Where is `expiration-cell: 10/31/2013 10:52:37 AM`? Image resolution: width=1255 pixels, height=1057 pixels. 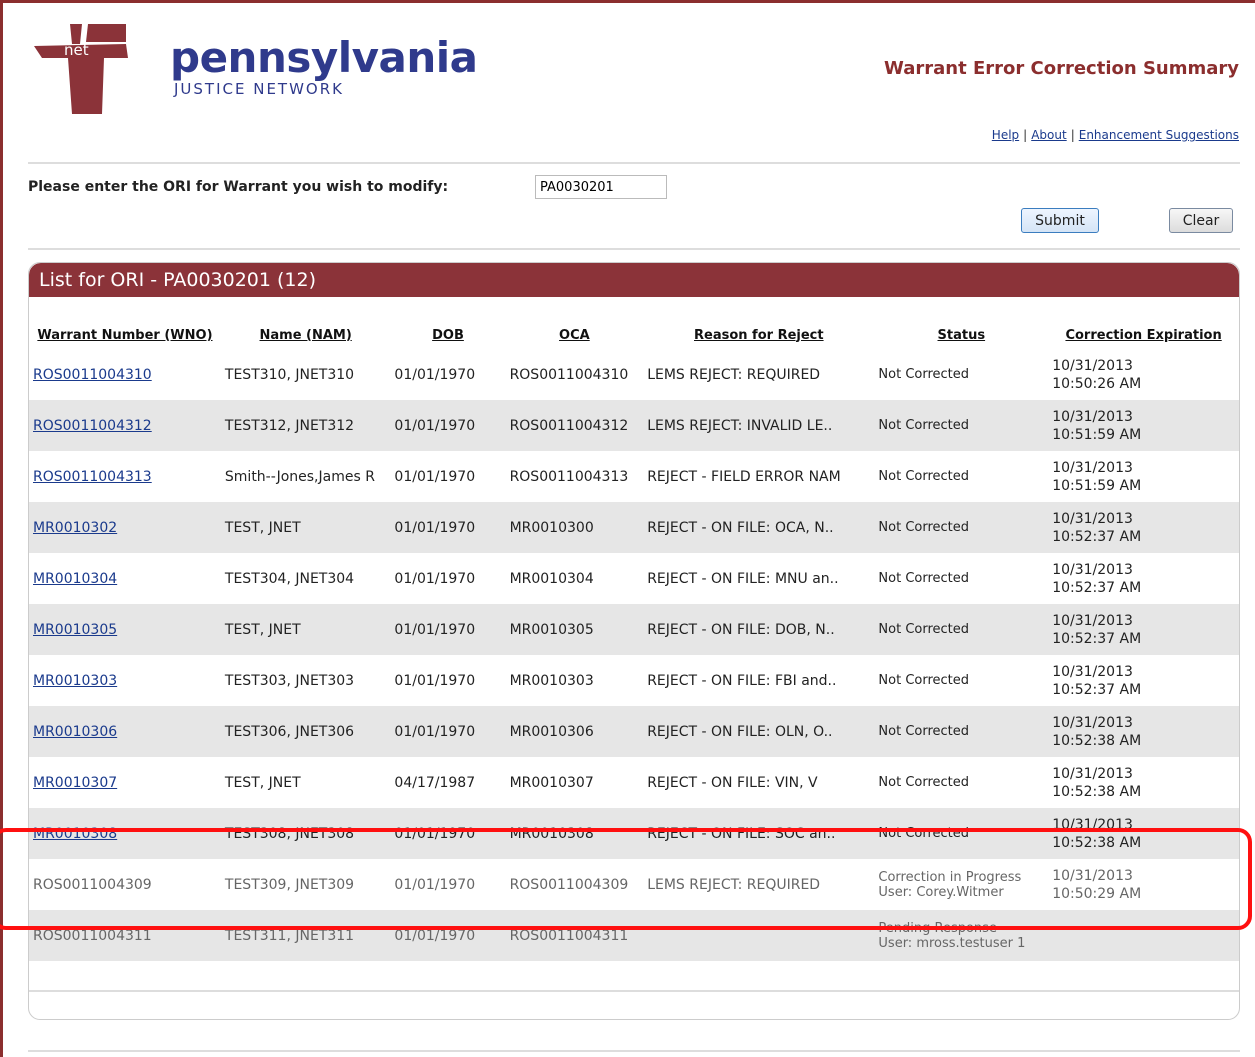 expiration-cell: 10/31/2013 10:52:37 AM is located at coordinates (1143, 680).